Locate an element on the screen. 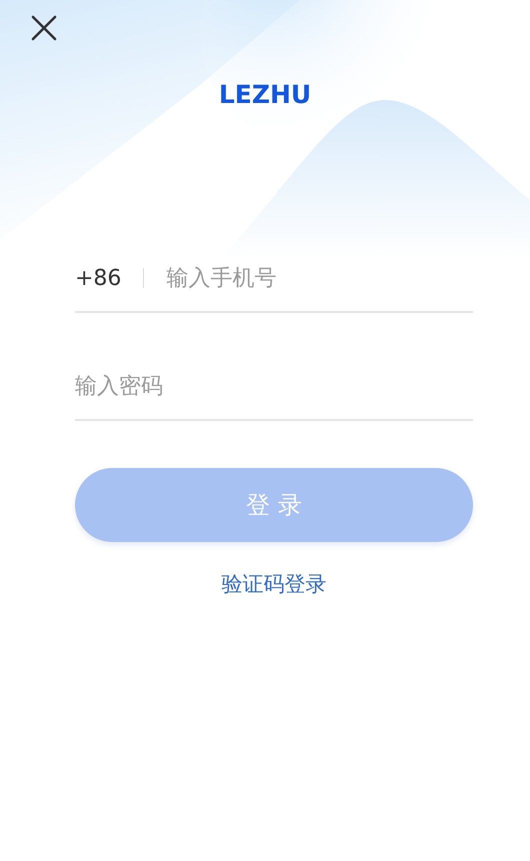 This screenshot has width=530, height=861. close-icon is located at coordinates (44, 28).